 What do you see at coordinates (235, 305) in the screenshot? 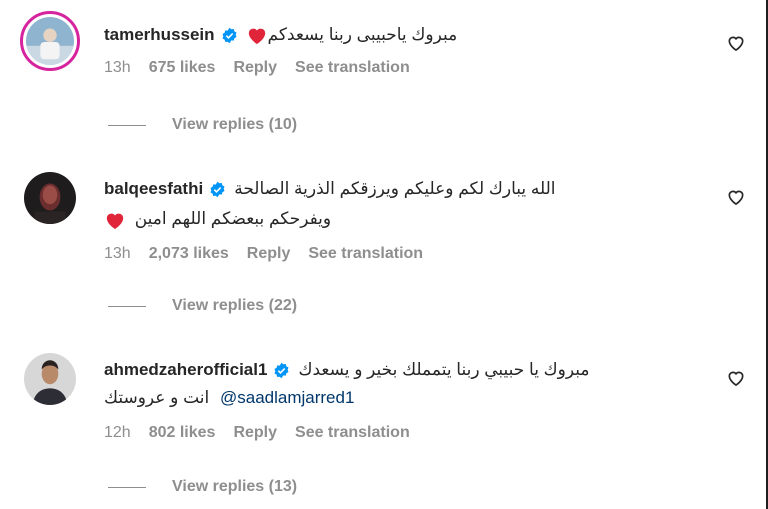
I see `view-replies-label: View replies (22)` at bounding box center [235, 305].